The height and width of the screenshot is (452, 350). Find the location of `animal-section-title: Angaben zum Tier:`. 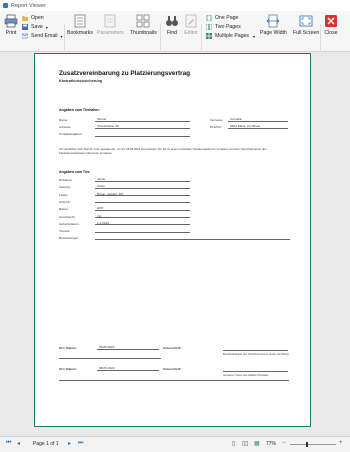

animal-section-title: Angaben zum Tier: is located at coordinates (75, 172).